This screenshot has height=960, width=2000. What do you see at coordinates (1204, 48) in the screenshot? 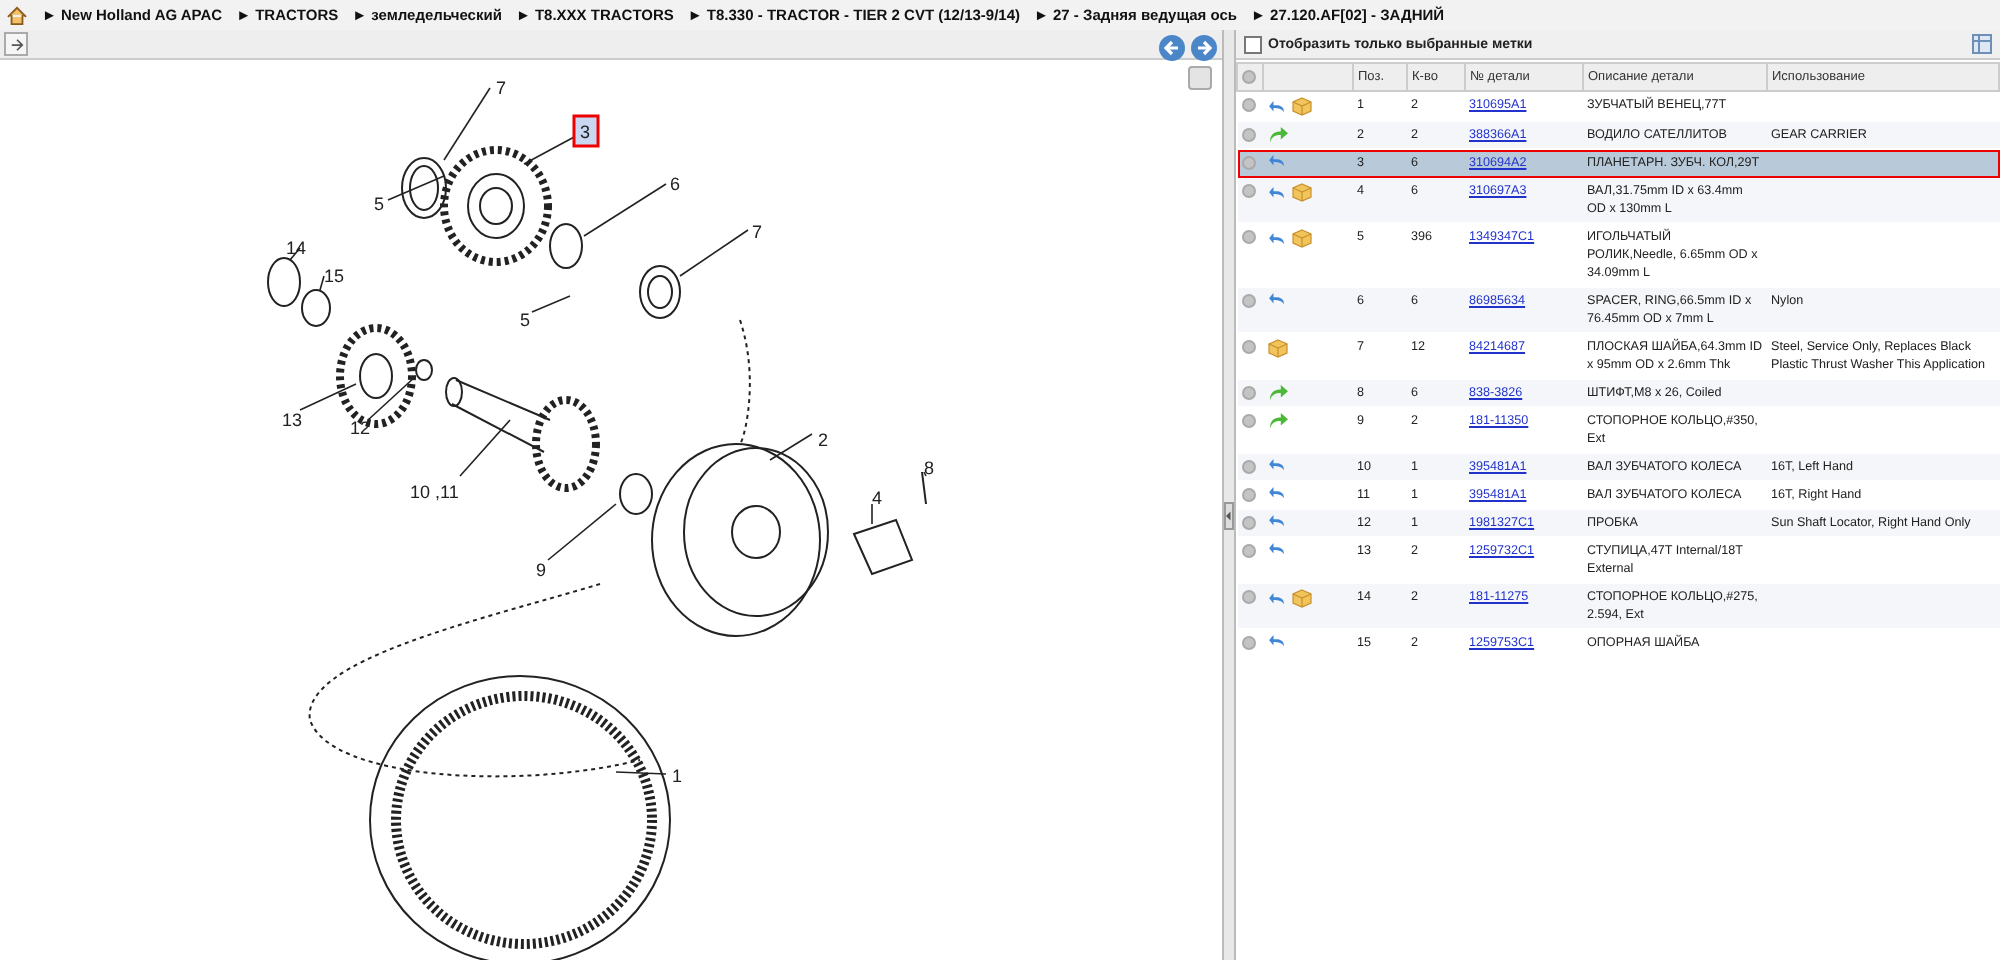
I see `forward-icon` at bounding box center [1204, 48].